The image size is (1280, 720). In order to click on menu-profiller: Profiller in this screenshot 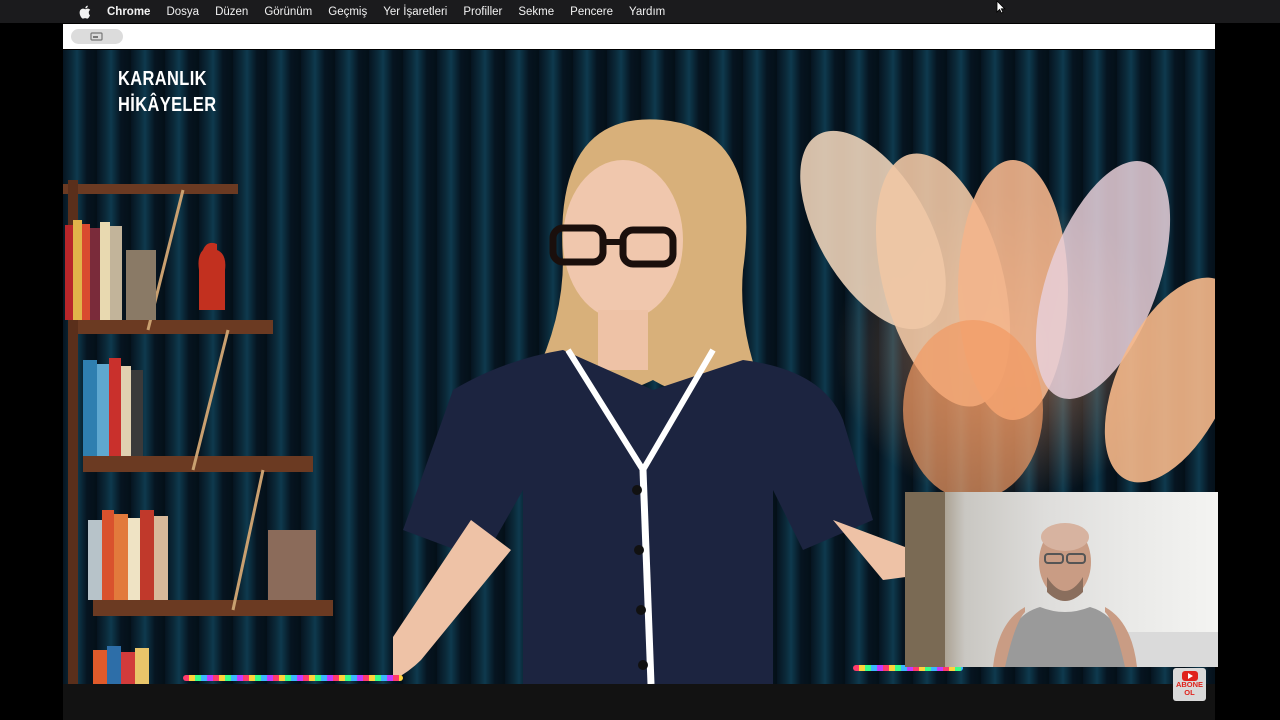, I will do `click(482, 12)`.